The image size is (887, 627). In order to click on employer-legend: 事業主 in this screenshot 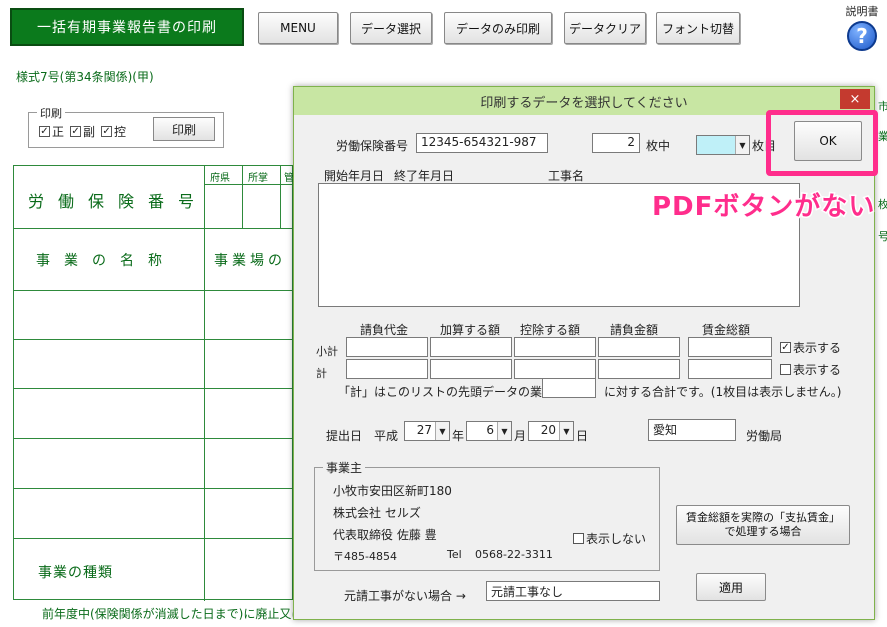, I will do `click(344, 467)`.